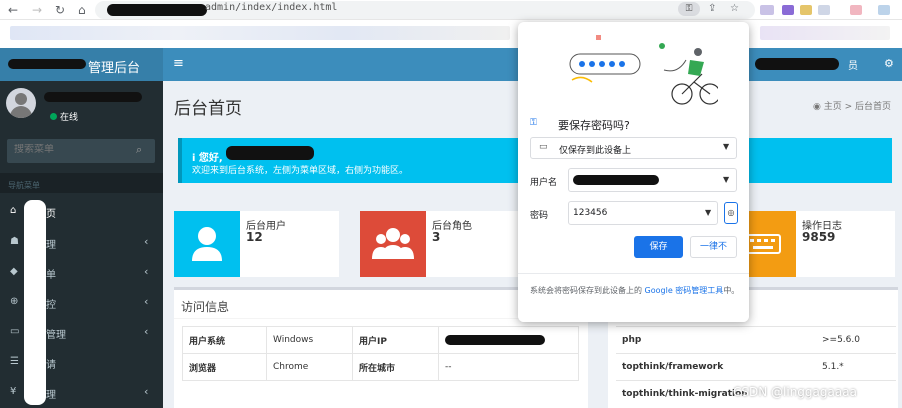 The width and height of the screenshot is (902, 408). I want to click on gear-icon: ⚙, so click(889, 63).